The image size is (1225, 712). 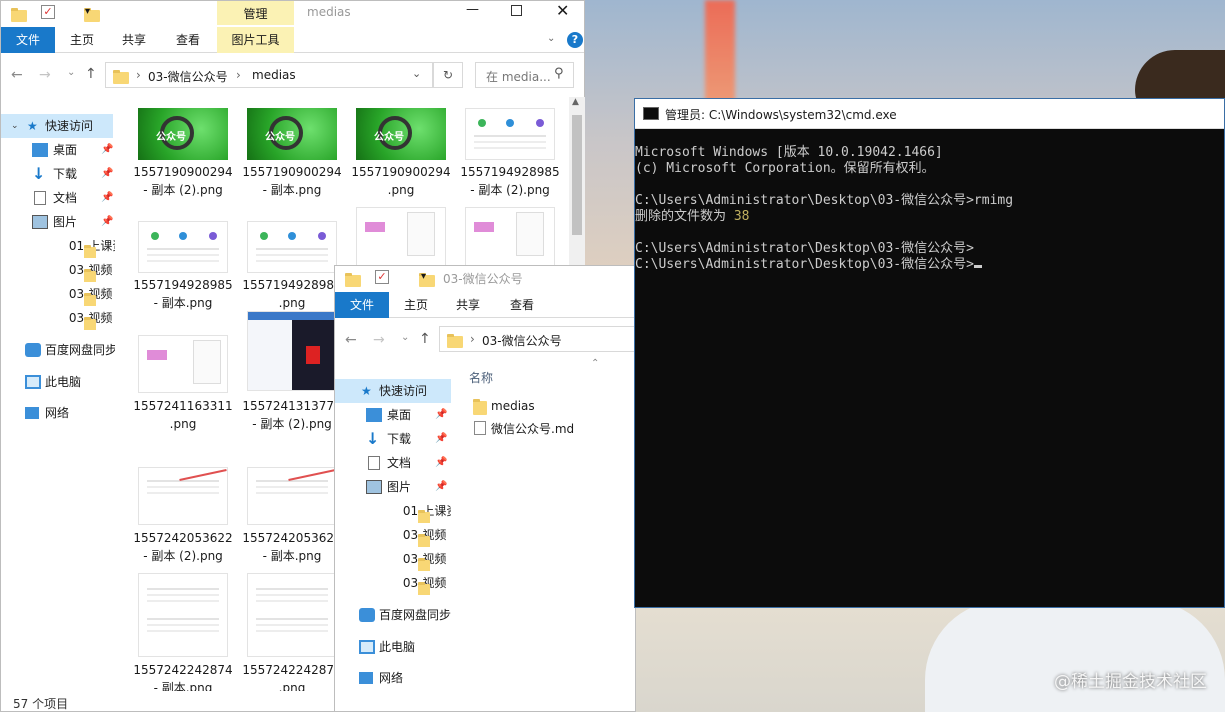 I want to click on maximize-icon, so click(x=516, y=10).